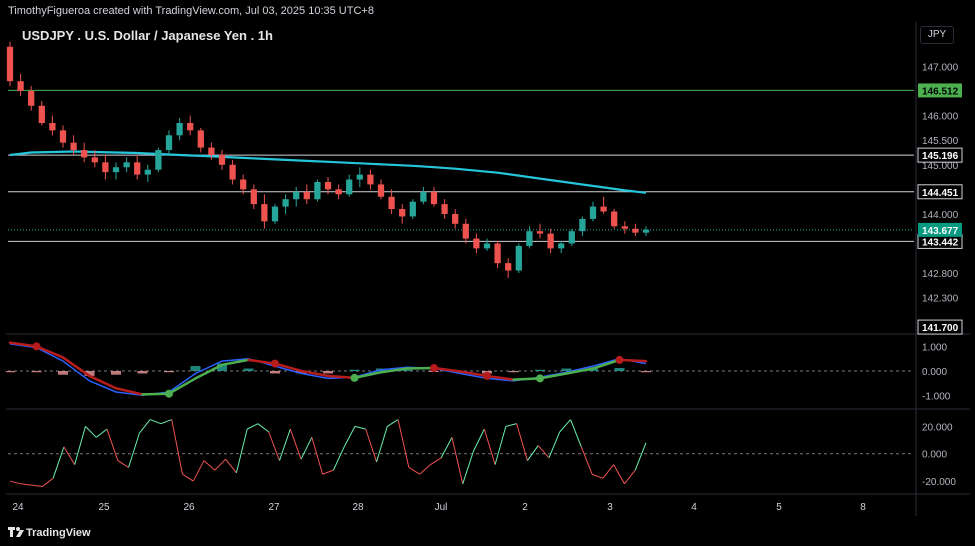 The image size is (975, 546). Describe the element at coordinates (937, 35) in the screenshot. I see `currency-badge: JPY` at that location.